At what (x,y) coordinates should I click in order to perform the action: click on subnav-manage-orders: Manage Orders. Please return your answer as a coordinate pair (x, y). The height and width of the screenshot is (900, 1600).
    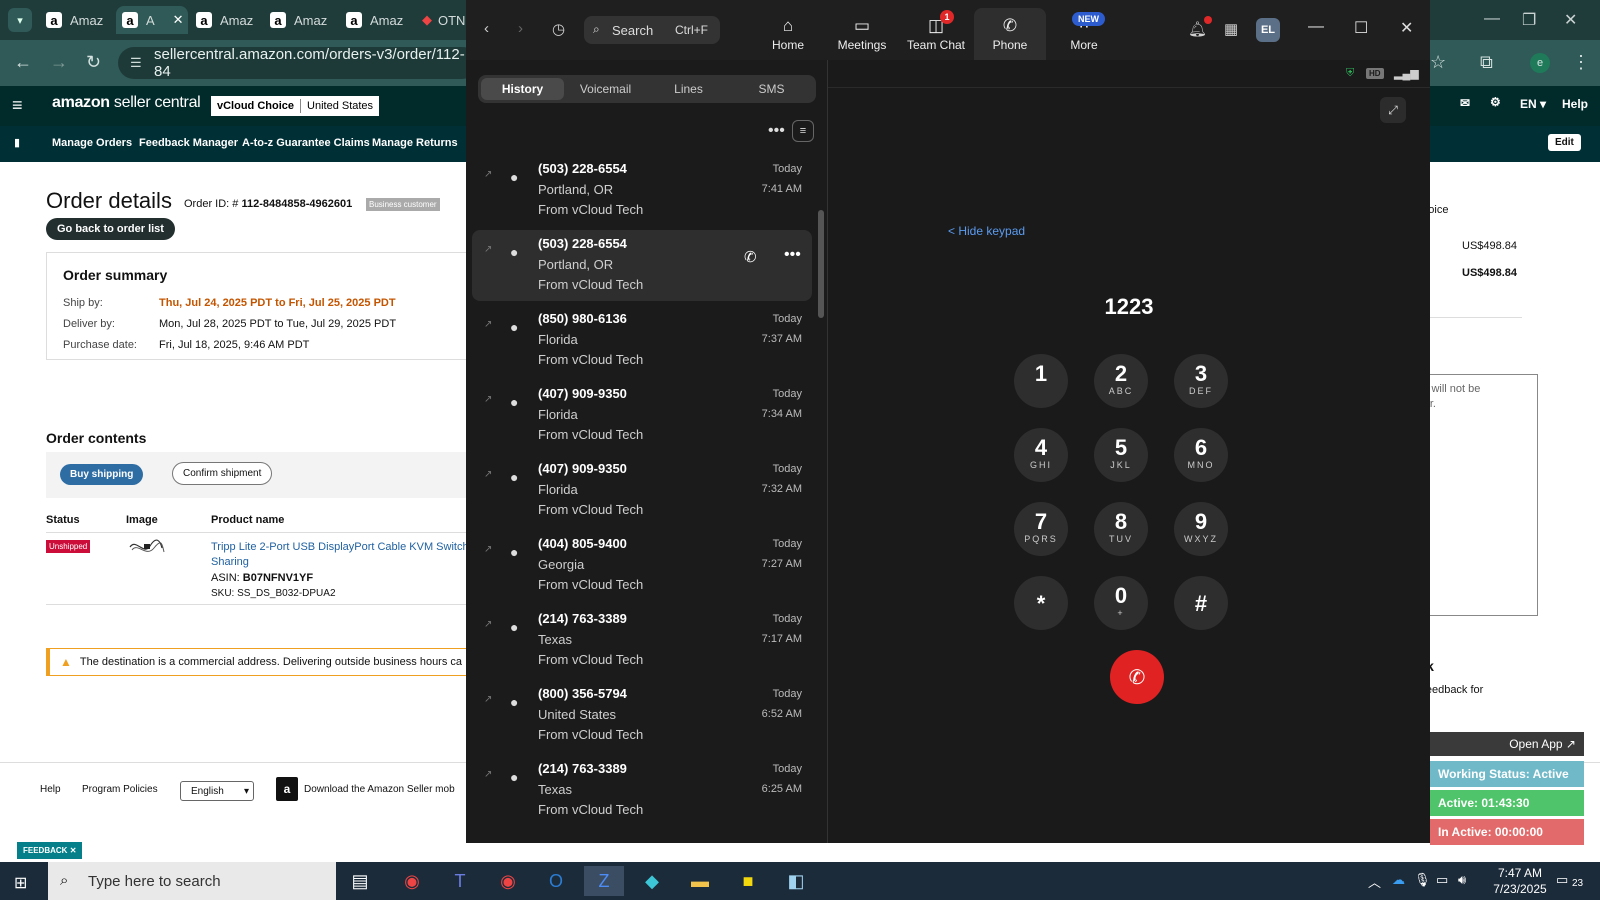
    Looking at the image, I should click on (92, 143).